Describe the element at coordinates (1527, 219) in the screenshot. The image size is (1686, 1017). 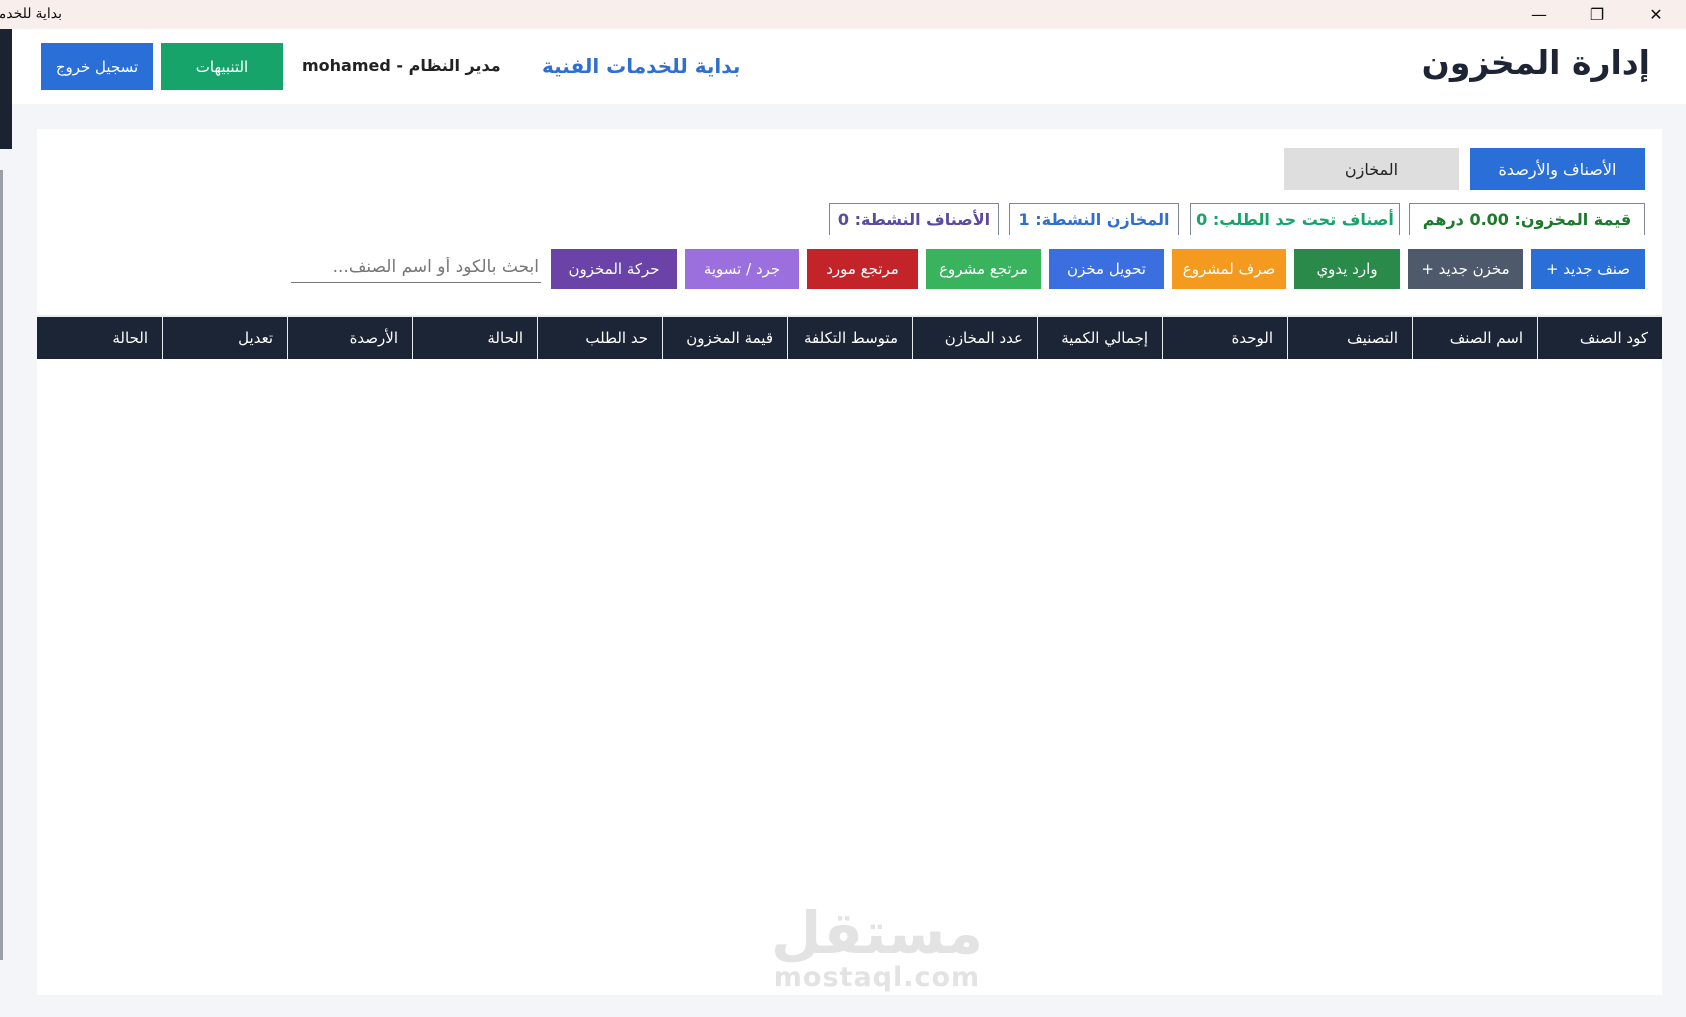
I see `stat-inventory-value: قيمة المخزون: 0.00 درهم` at that location.